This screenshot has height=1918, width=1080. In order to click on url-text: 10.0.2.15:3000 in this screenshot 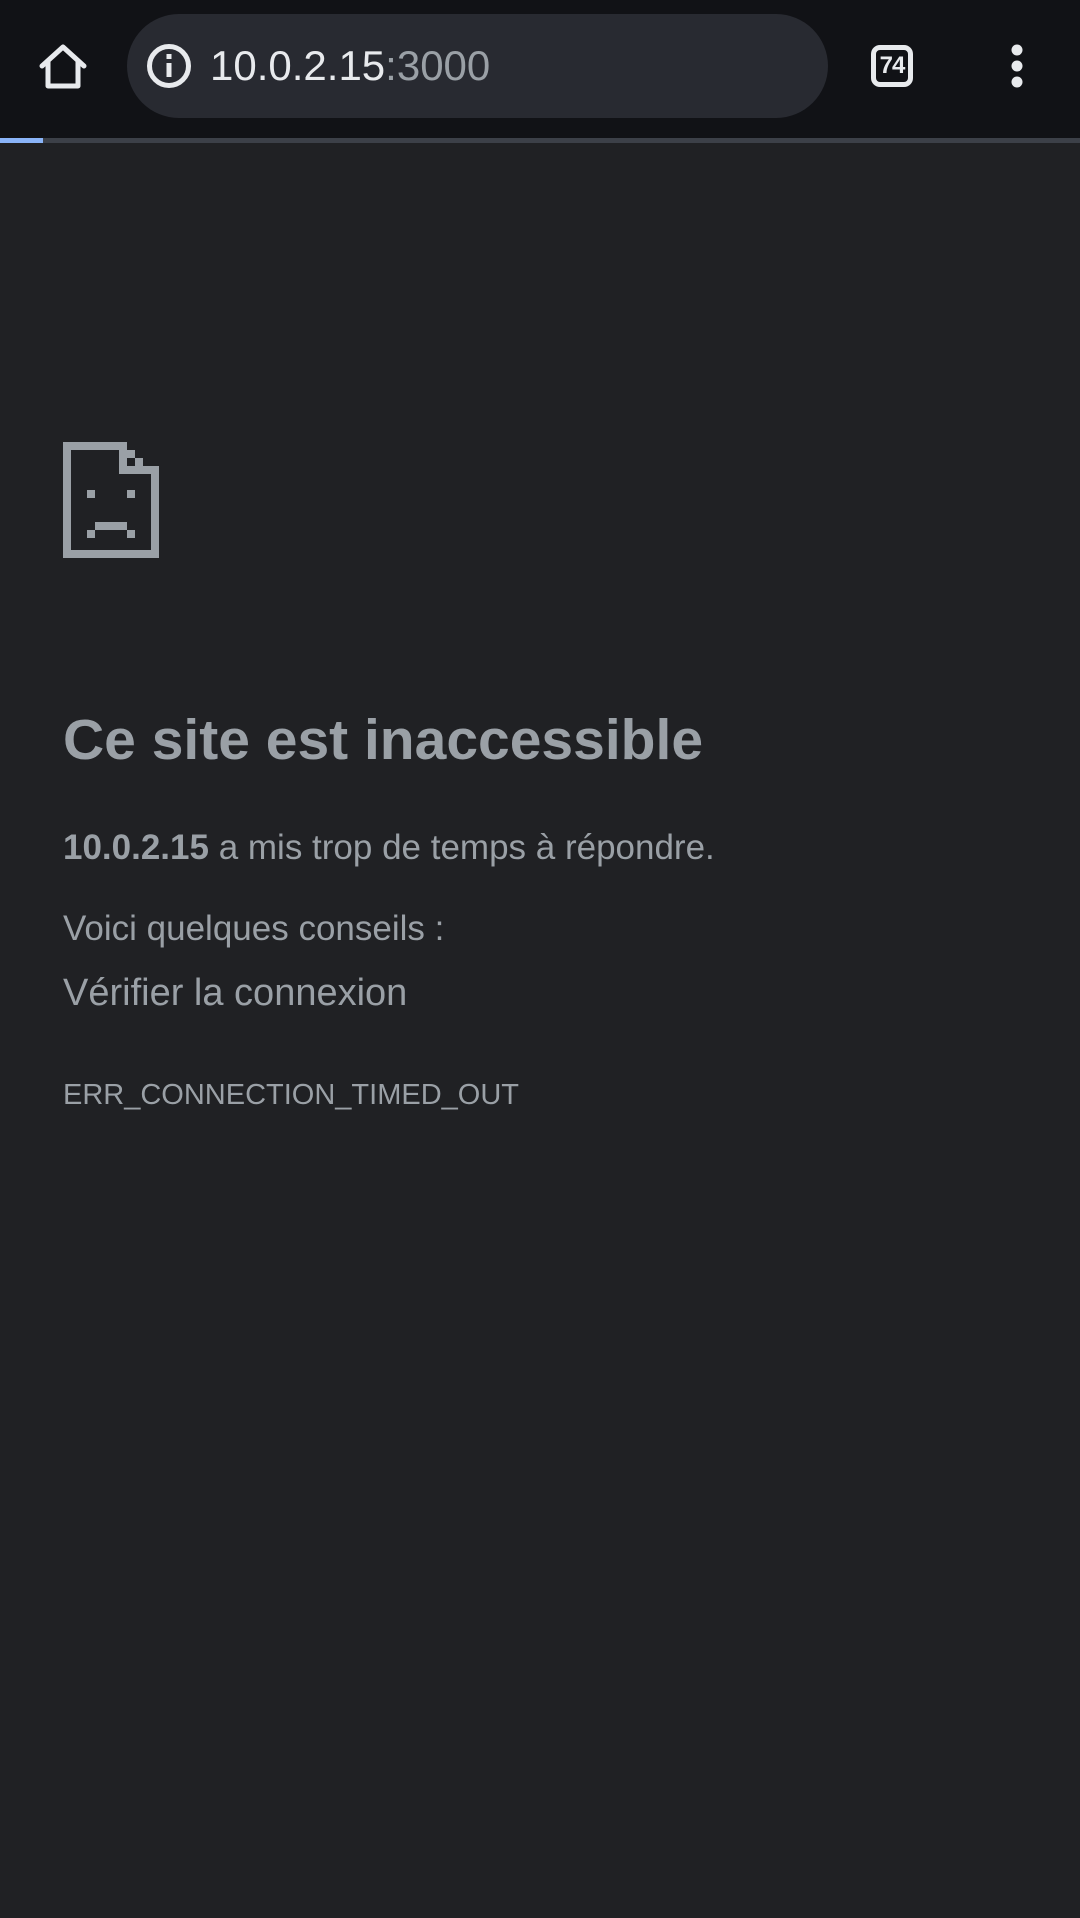, I will do `click(350, 66)`.